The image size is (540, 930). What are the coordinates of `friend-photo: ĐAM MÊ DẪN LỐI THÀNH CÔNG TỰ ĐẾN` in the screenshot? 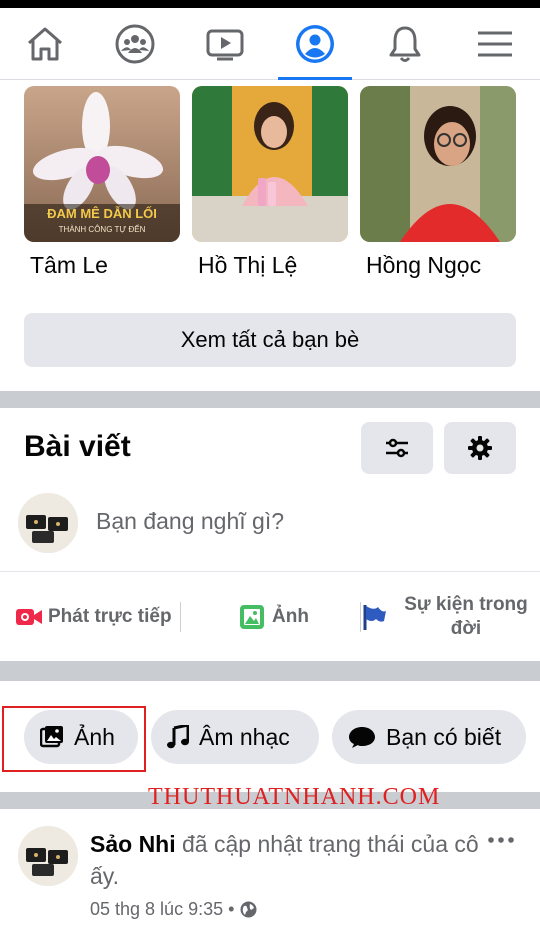 It's located at (102, 164).